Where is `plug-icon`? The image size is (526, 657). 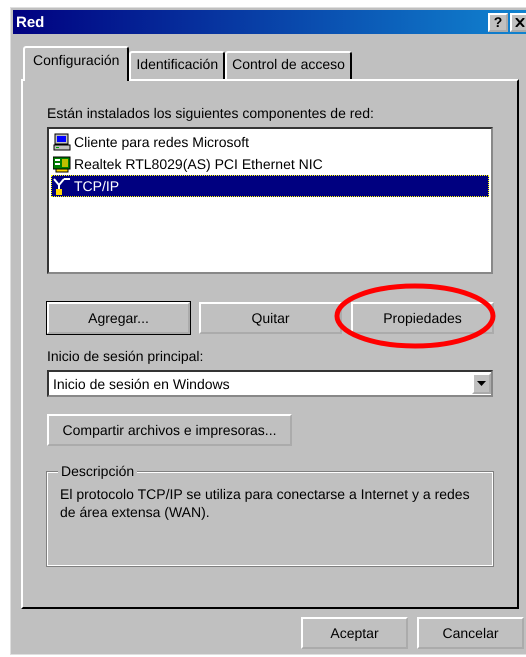 plug-icon is located at coordinates (62, 186).